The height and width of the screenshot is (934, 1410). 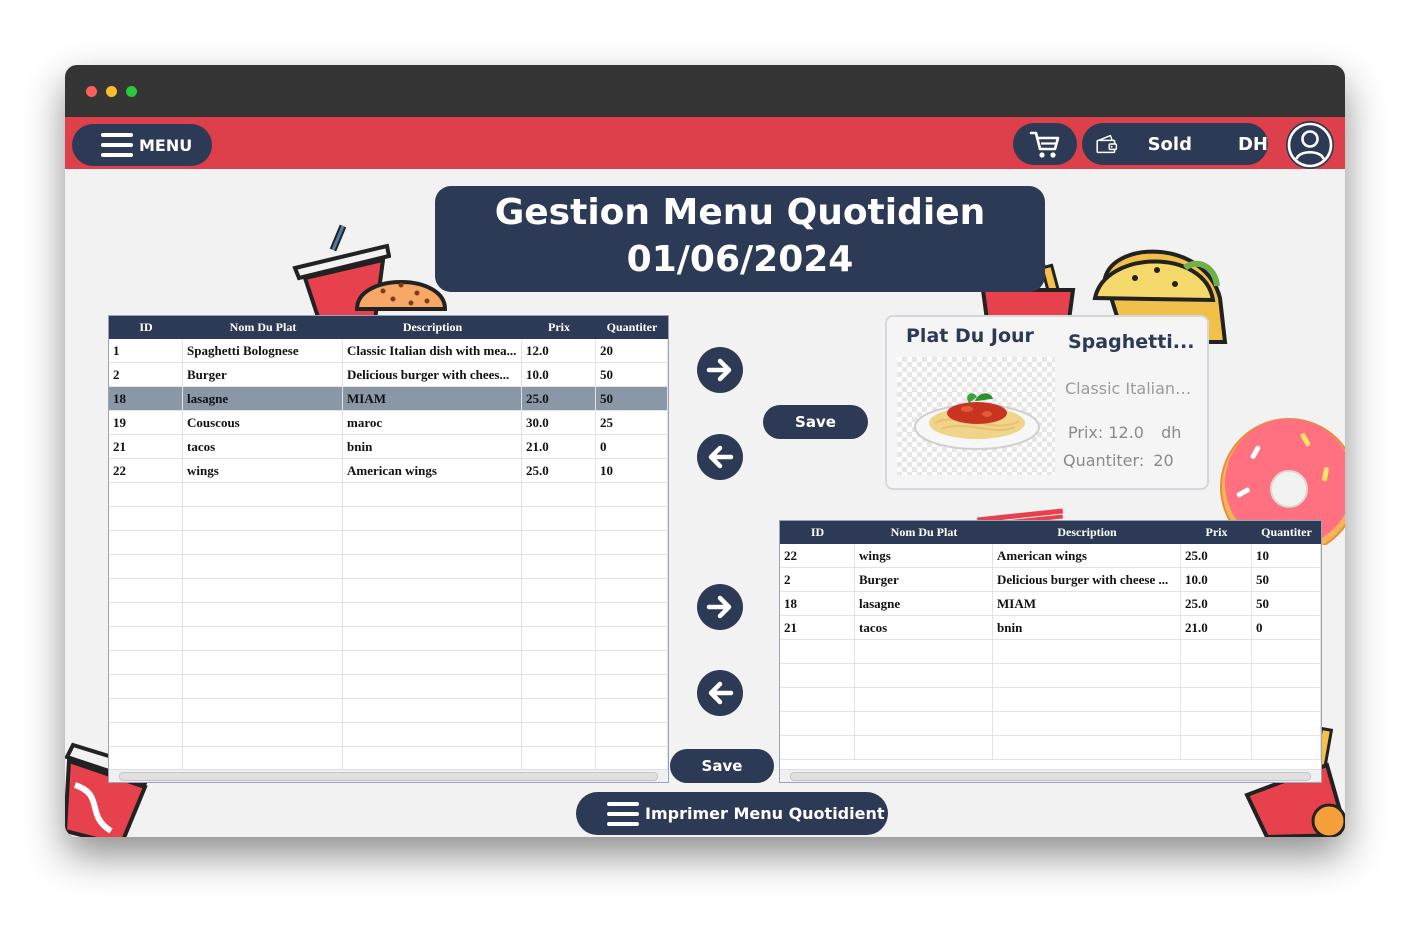 I want to click on close-window-button, so click(x=91, y=91).